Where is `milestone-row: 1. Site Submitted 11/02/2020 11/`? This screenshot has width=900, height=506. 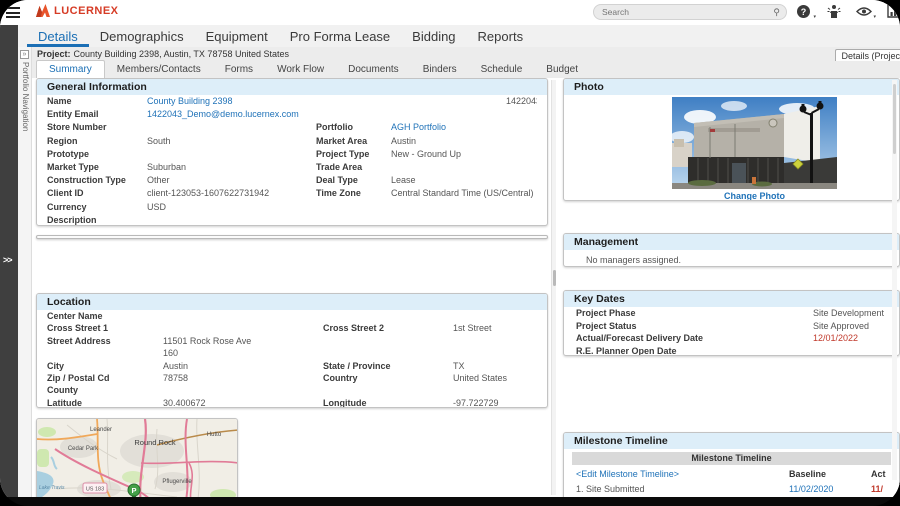
milestone-row: 1. Site Submitted 11/02/2020 11/ is located at coordinates (731, 489).